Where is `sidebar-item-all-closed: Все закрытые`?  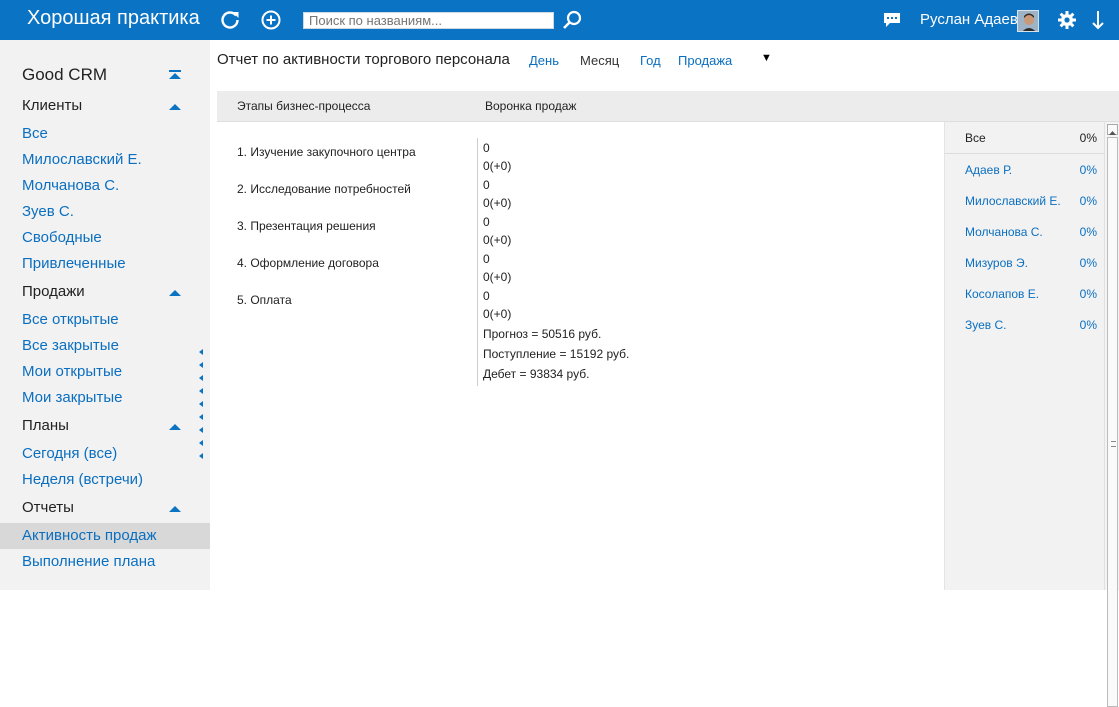
sidebar-item-all-closed: Все закрытые is located at coordinates (105, 346).